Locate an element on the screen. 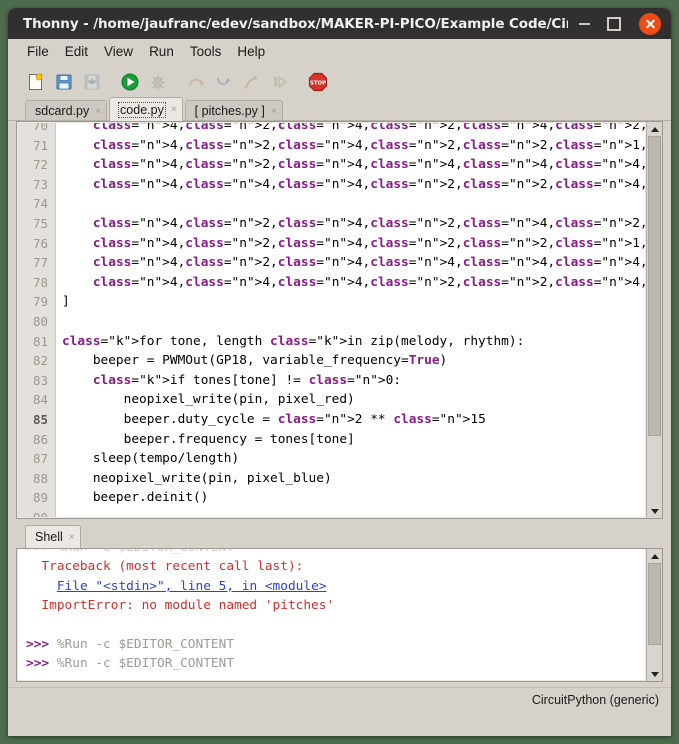 This screenshot has width=679, height=744. shell-tab: Shell × is located at coordinates (53, 536).